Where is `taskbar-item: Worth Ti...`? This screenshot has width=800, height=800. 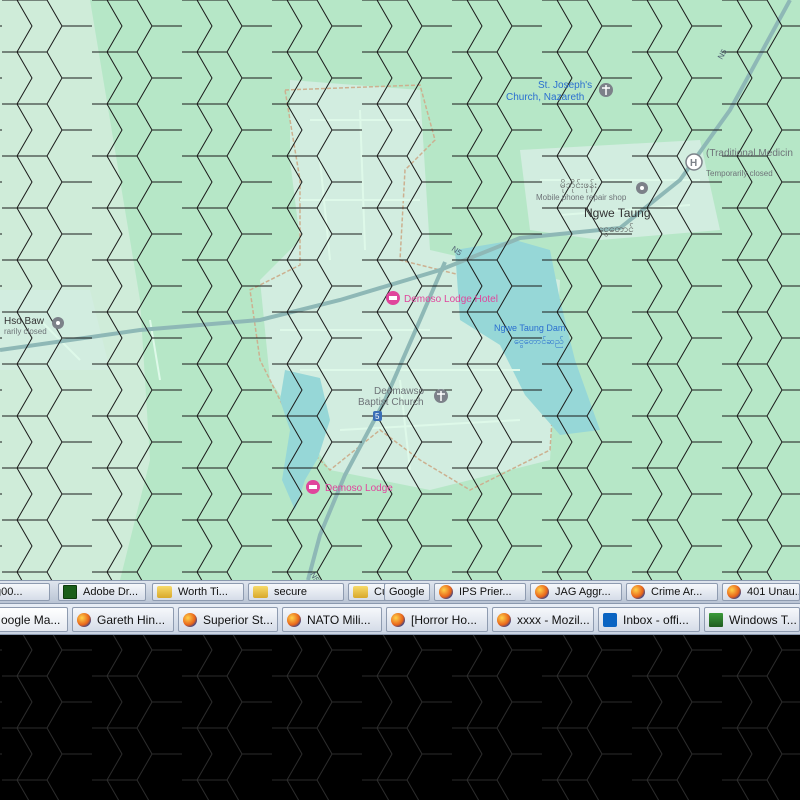
taskbar-item: Worth Ti... is located at coordinates (198, 592).